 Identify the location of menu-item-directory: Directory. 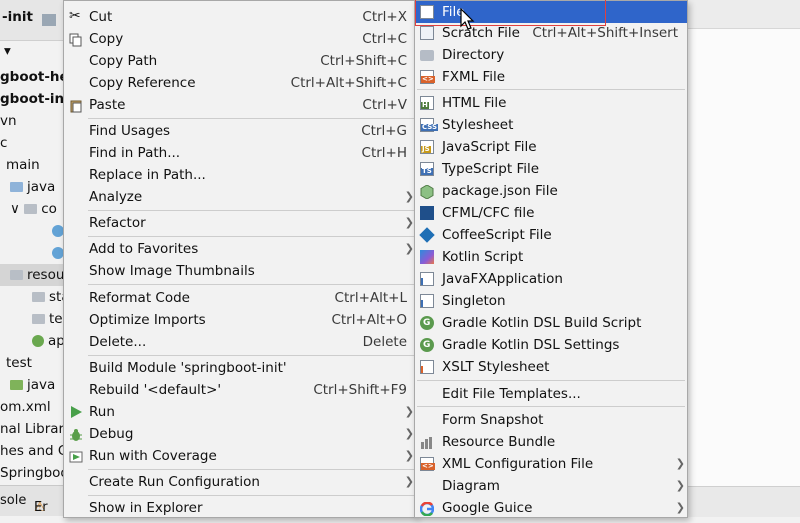
(551, 55).